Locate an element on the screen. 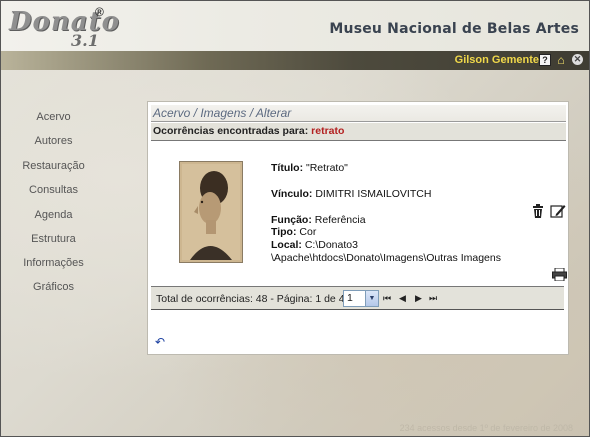 The width and height of the screenshot is (590, 437). donato-logo: Donato ® 3.1 is located at coordinates (64, 27).